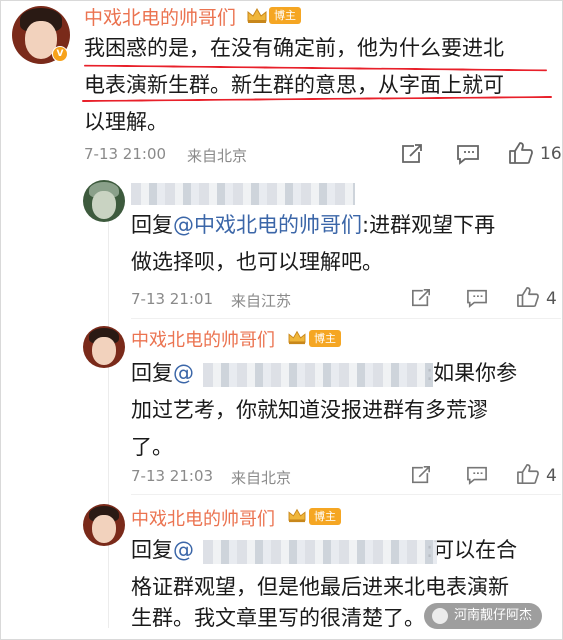  I want to click on reply-1-location: 来自江苏, so click(261, 301).